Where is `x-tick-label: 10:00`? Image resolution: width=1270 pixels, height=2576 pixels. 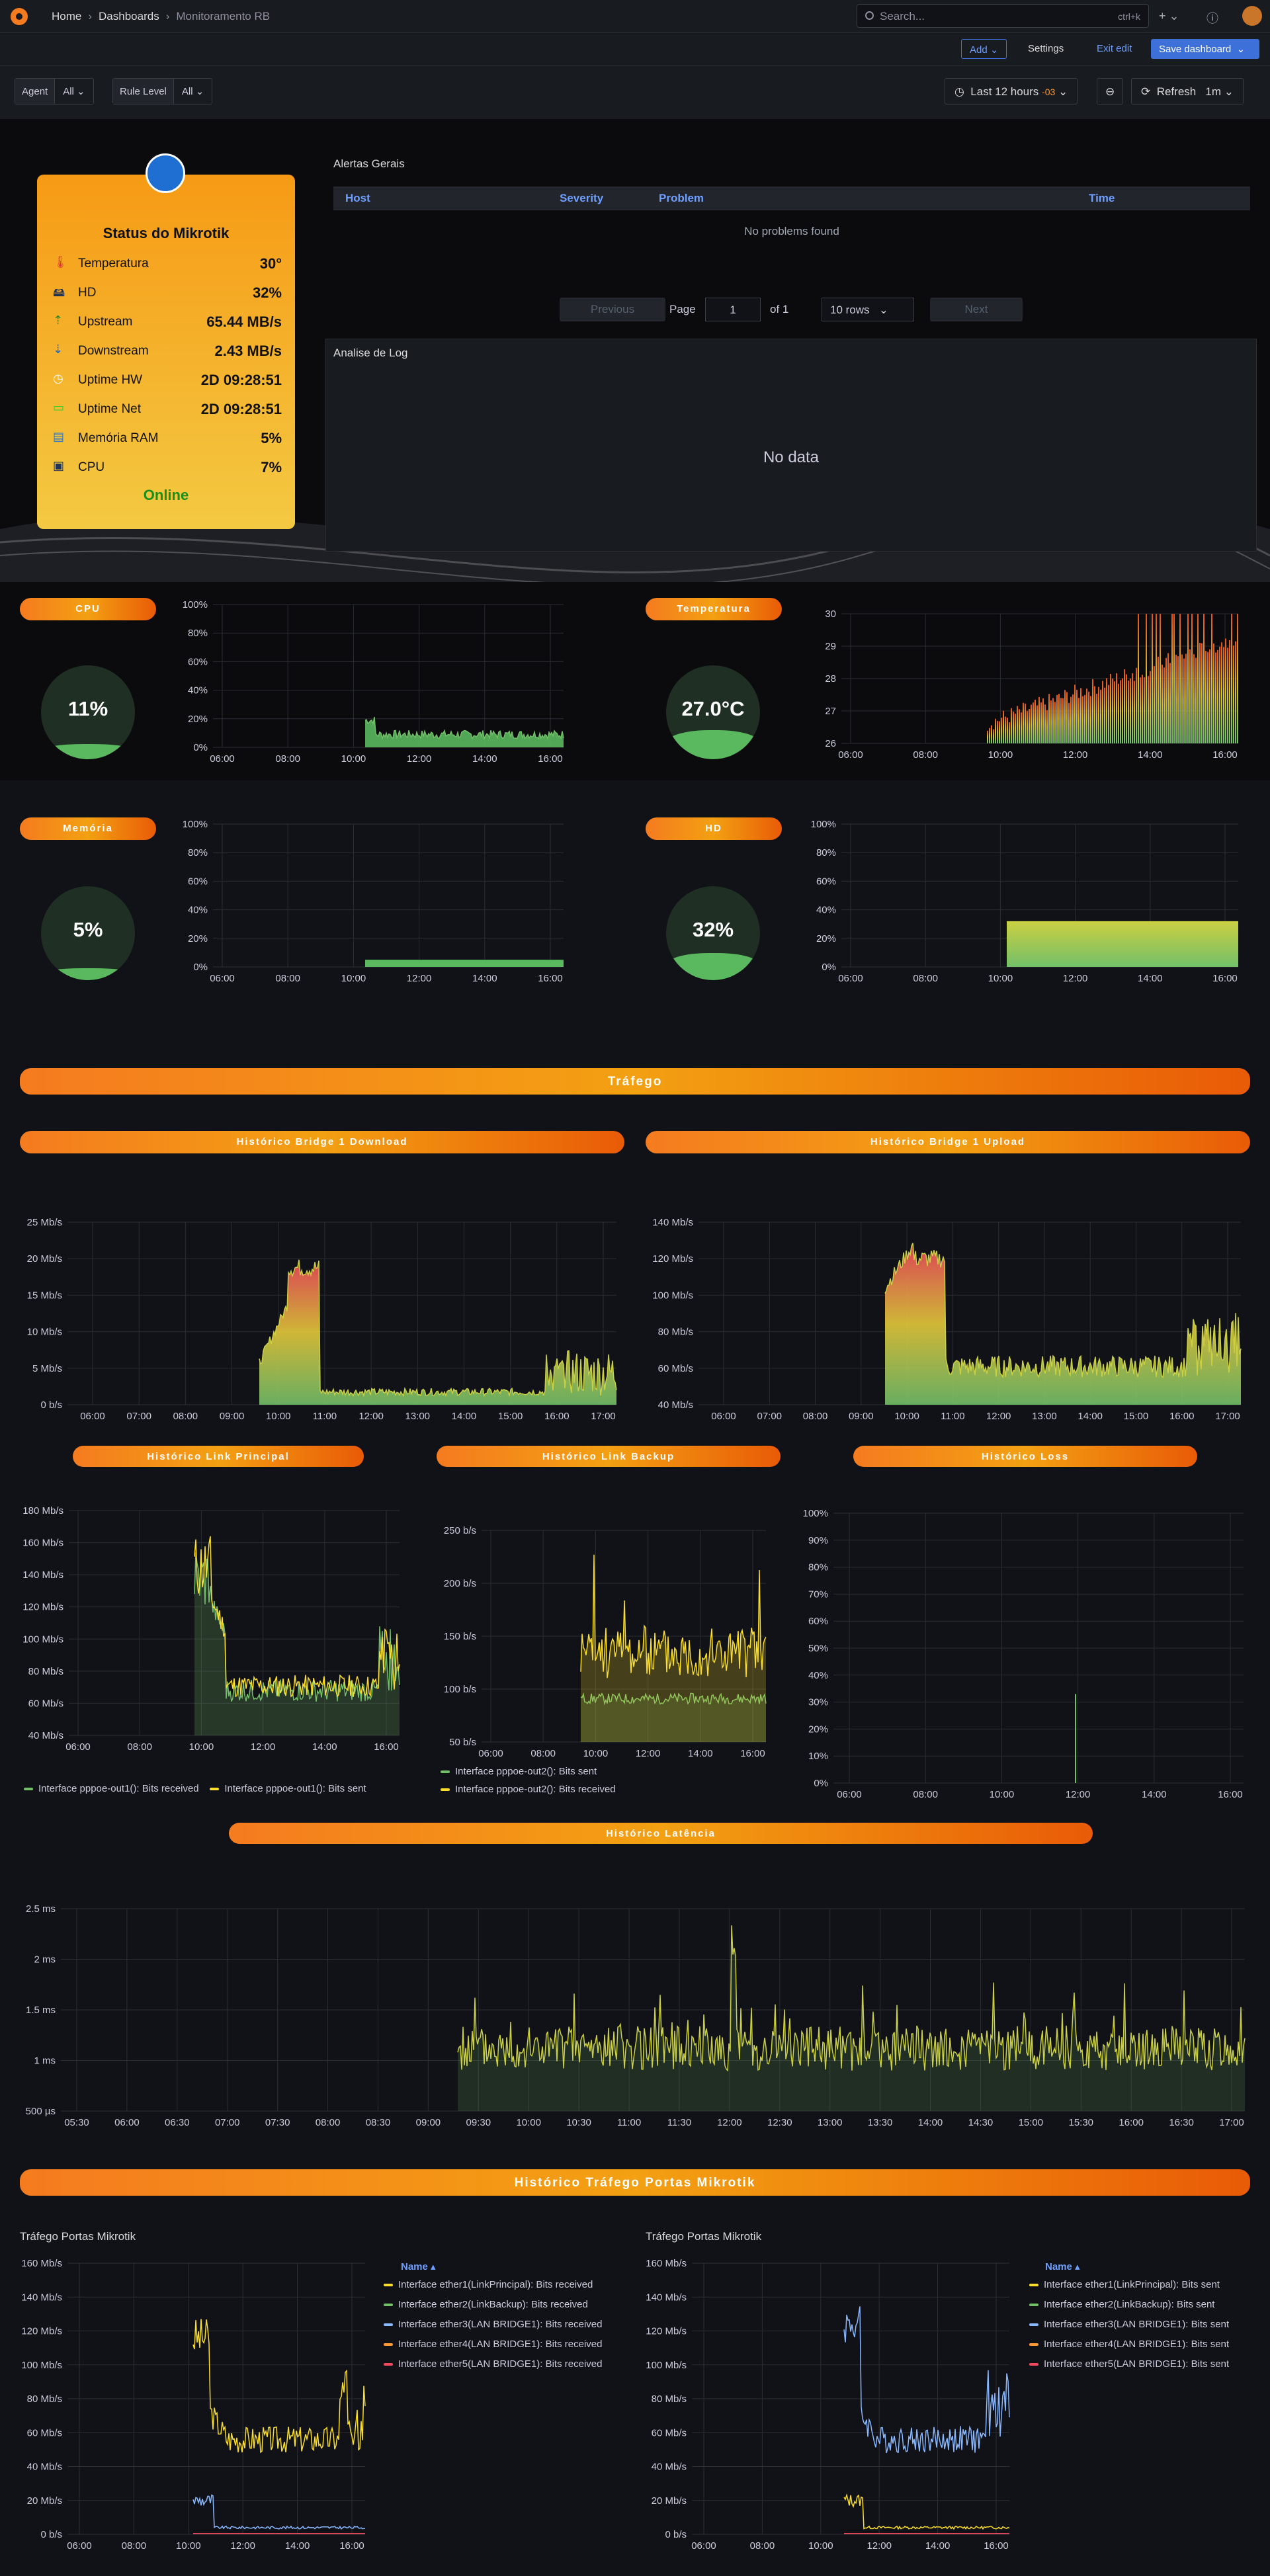
x-tick-label: 10:00 is located at coordinates (278, 1417).